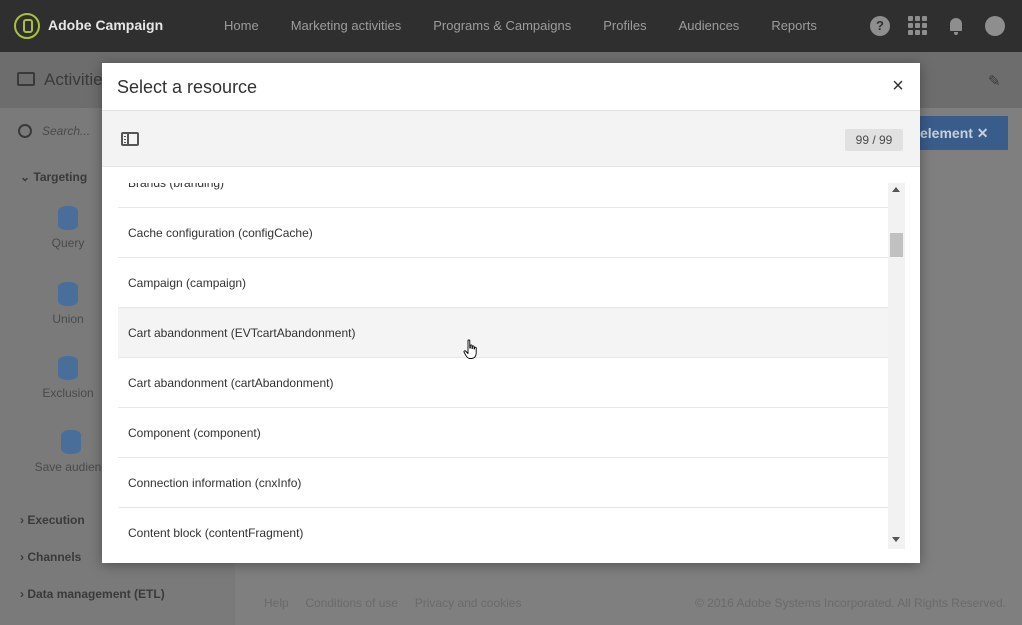 Image resolution: width=1022 pixels, height=625 pixels. I want to click on panel-toggle-icon, so click(130, 139).